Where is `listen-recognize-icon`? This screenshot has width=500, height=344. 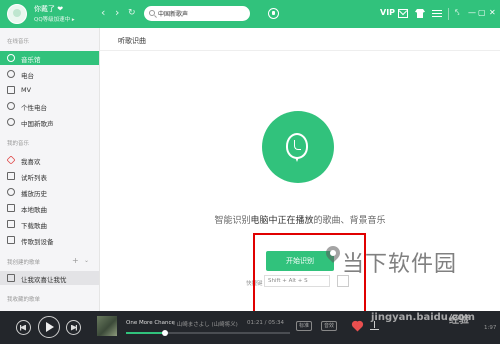
listen-recognize-icon is located at coordinates (273, 13).